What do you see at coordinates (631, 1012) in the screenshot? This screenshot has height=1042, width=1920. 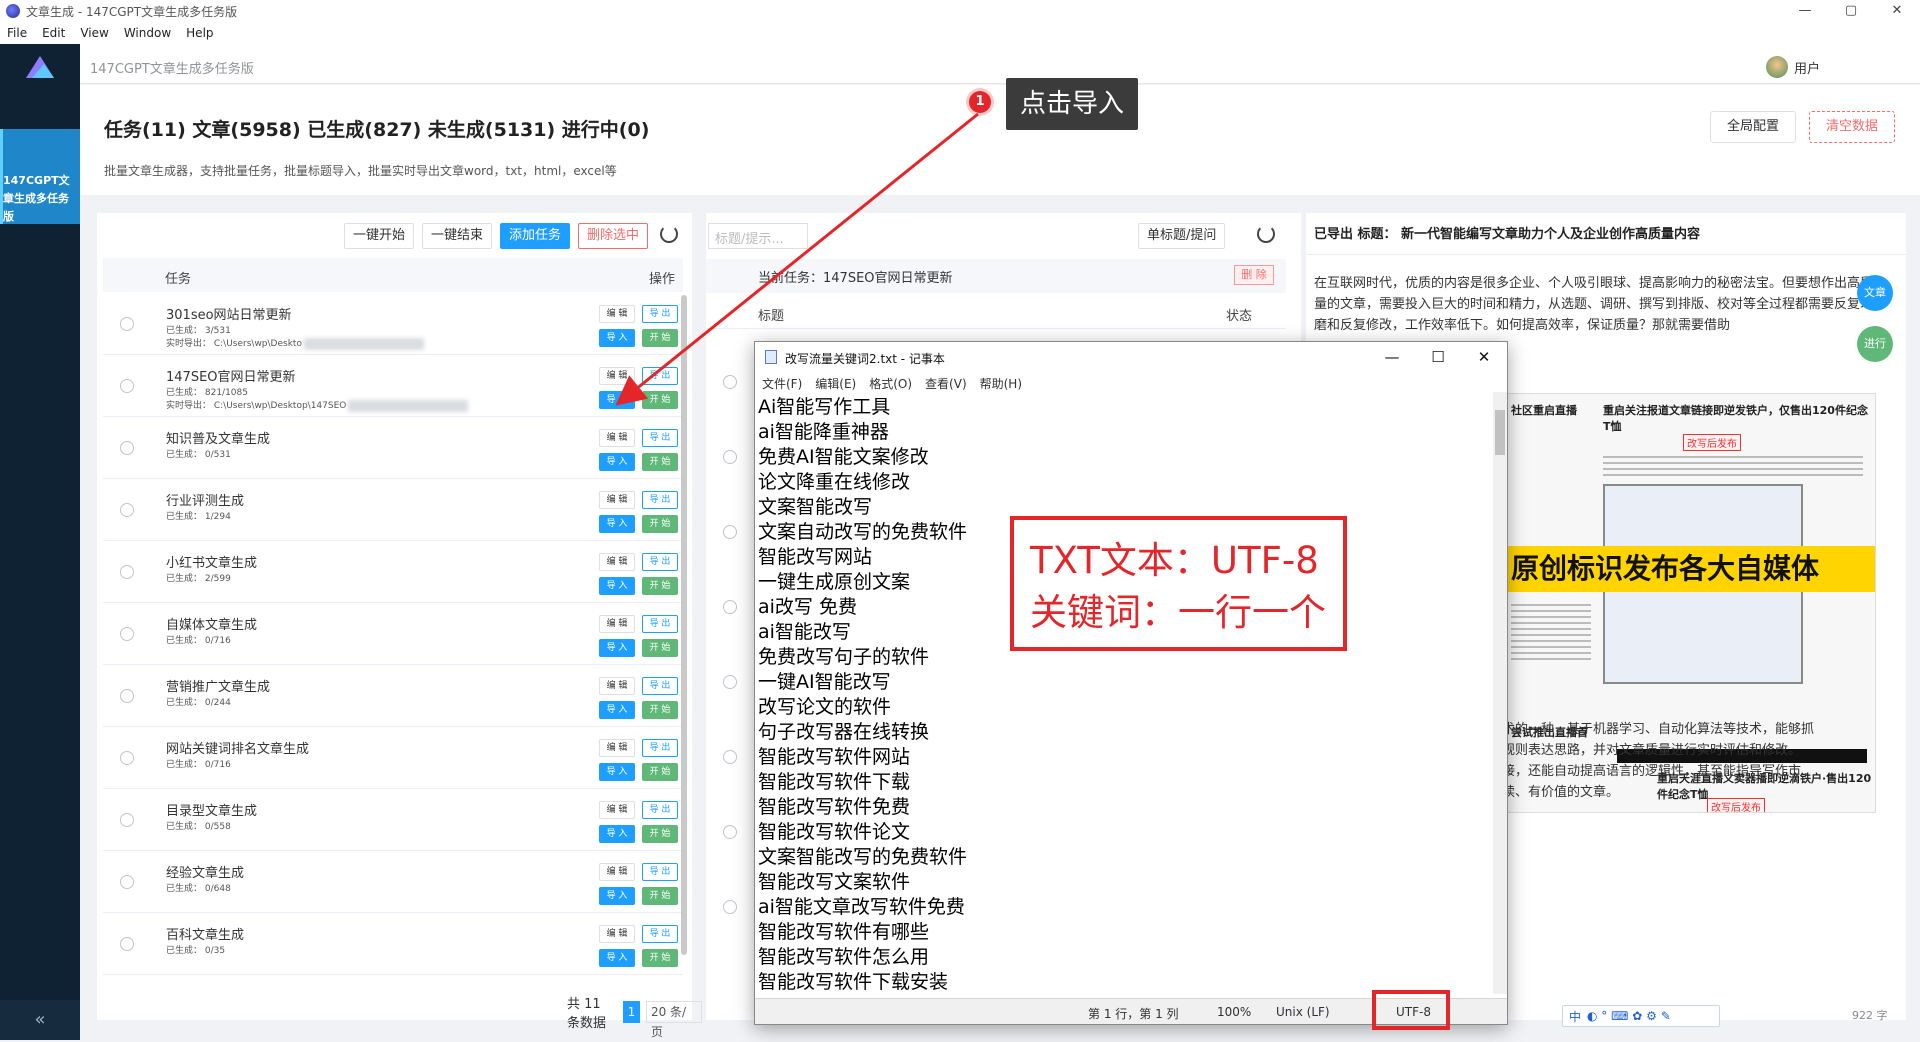 I see `pager-page-1: 1` at bounding box center [631, 1012].